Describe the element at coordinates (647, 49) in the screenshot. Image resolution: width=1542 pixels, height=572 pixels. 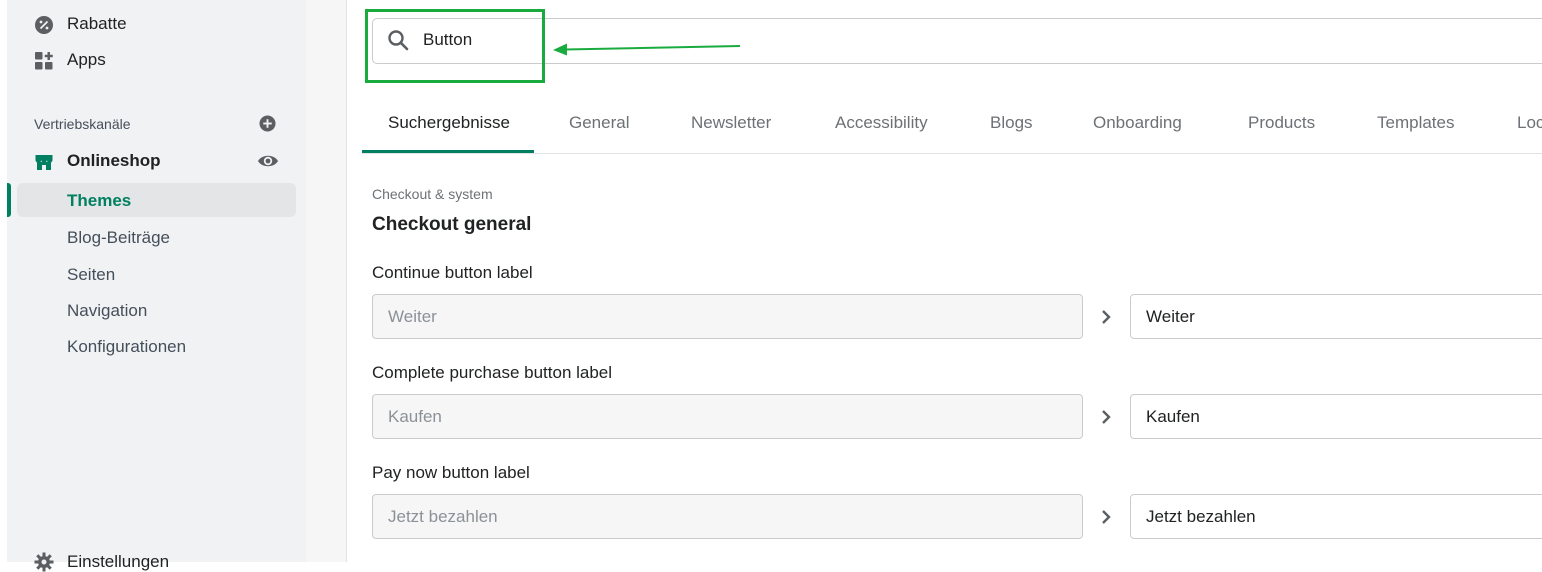
I see `annotation-arrow-icon` at that location.